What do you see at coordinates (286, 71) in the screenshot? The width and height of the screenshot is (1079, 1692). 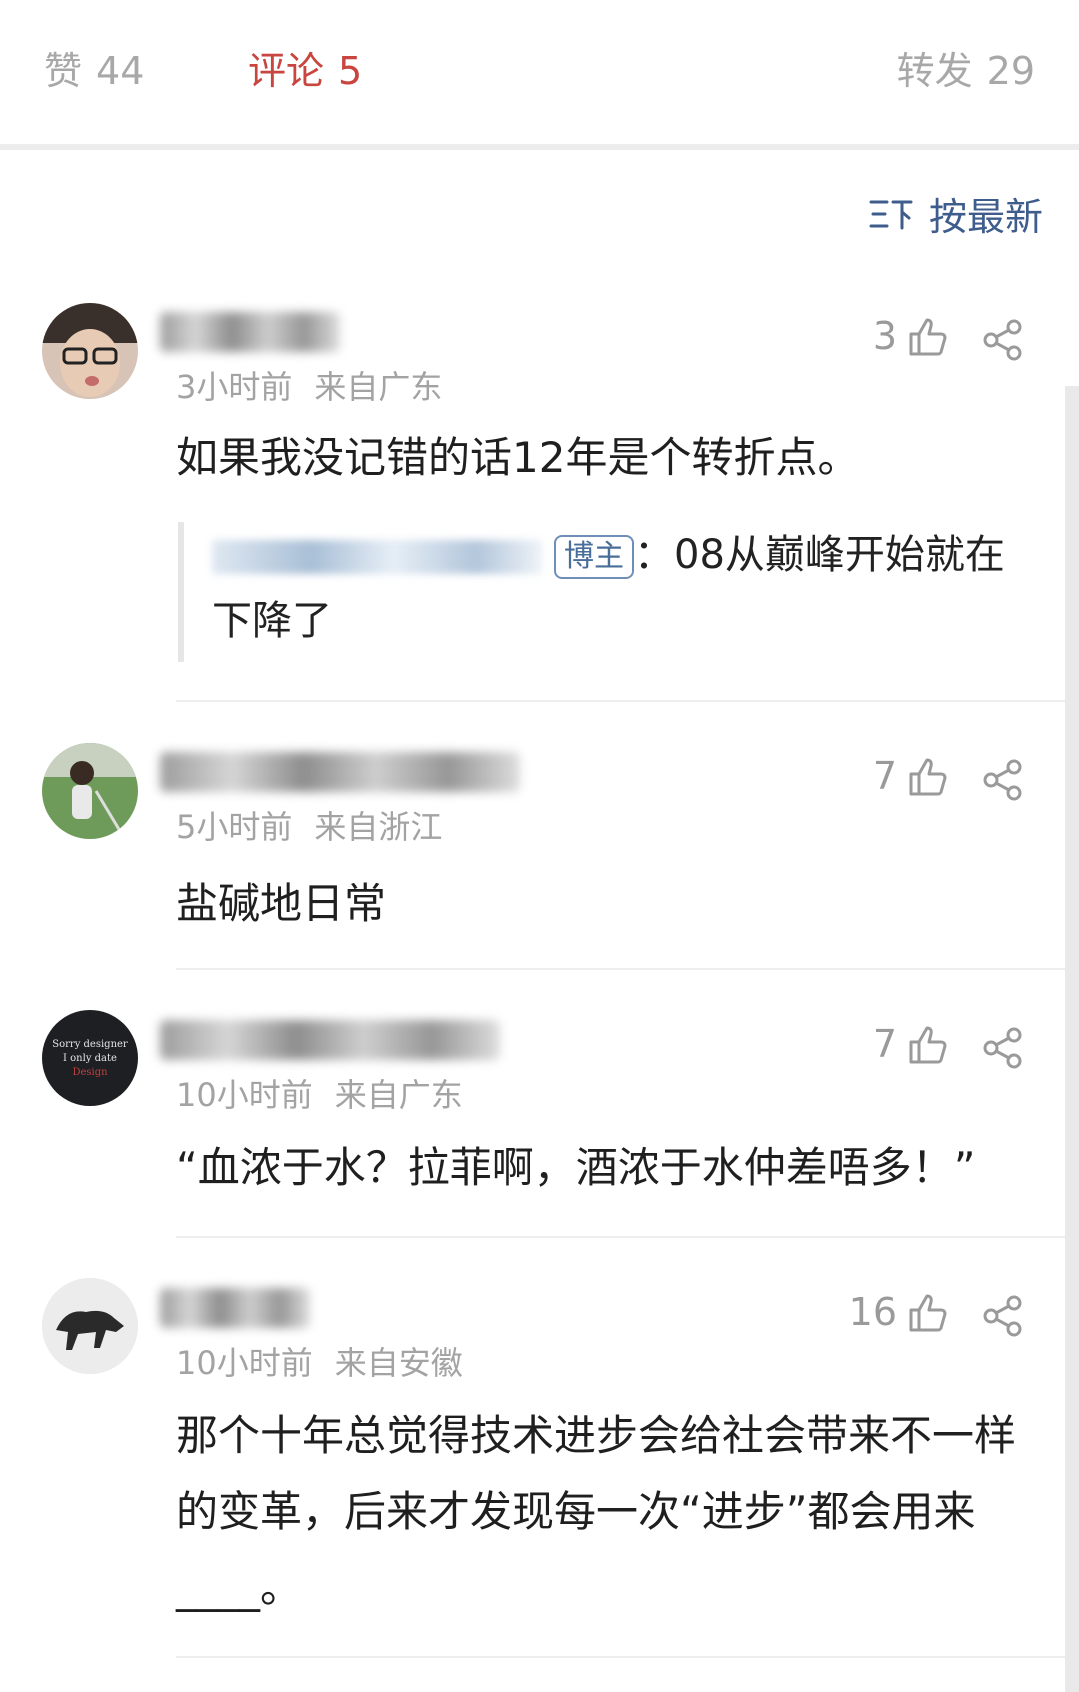 I see `tab-comments-label: 评论` at bounding box center [286, 71].